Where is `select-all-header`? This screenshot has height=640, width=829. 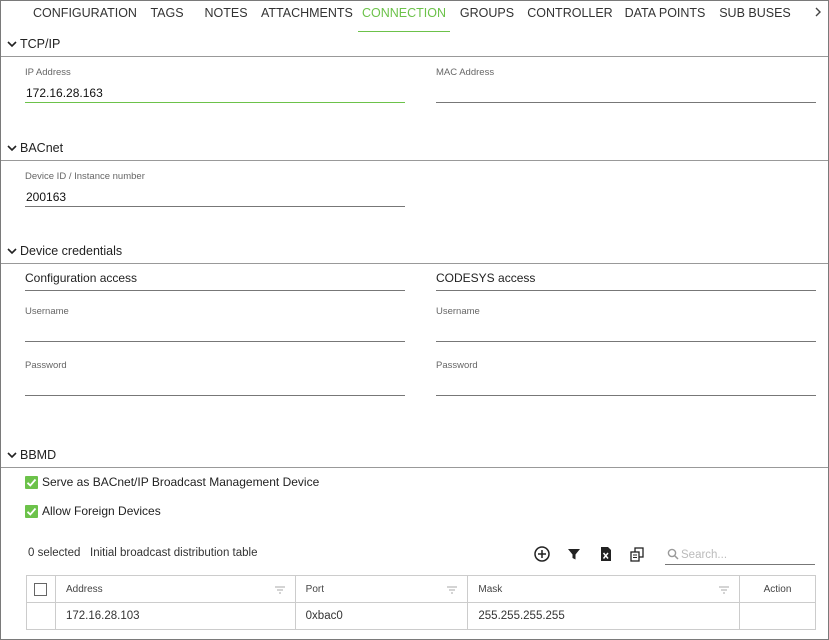 select-all-header is located at coordinates (41, 589).